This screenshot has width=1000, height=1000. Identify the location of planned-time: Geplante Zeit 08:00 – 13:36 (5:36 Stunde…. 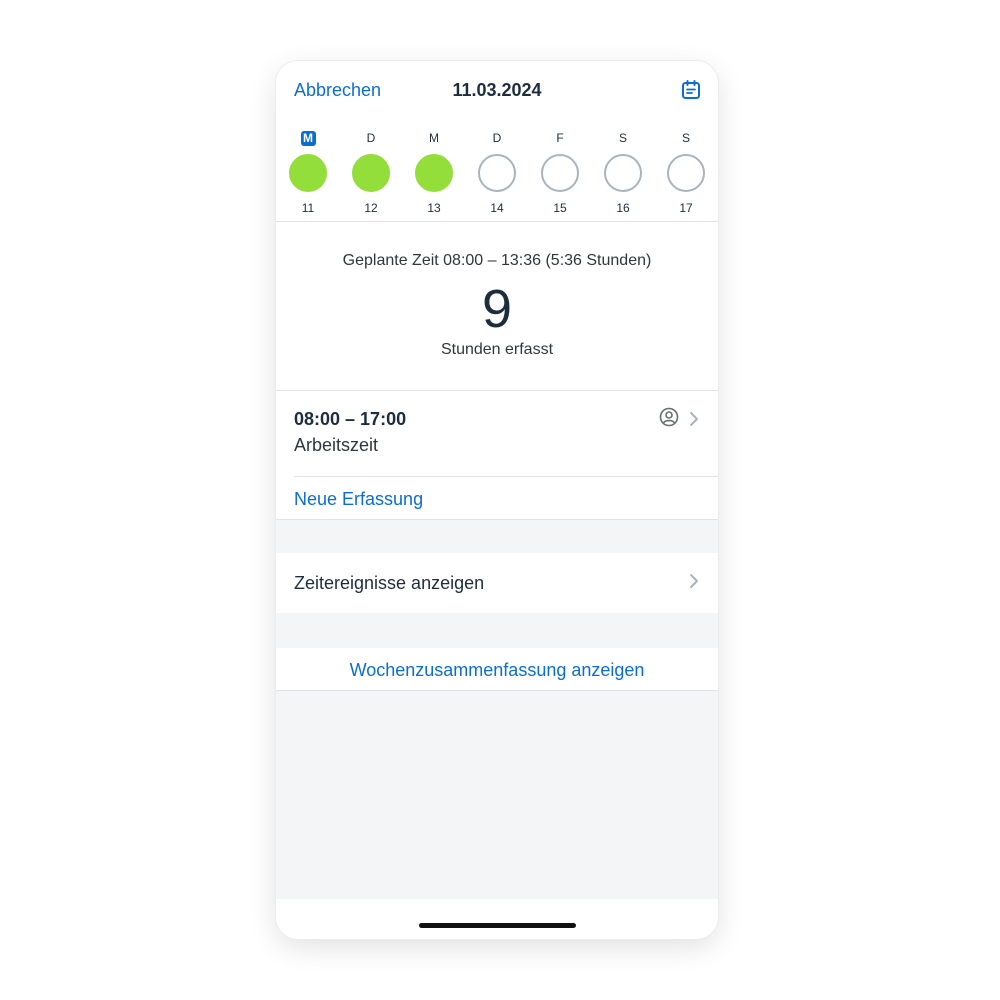
(497, 260).